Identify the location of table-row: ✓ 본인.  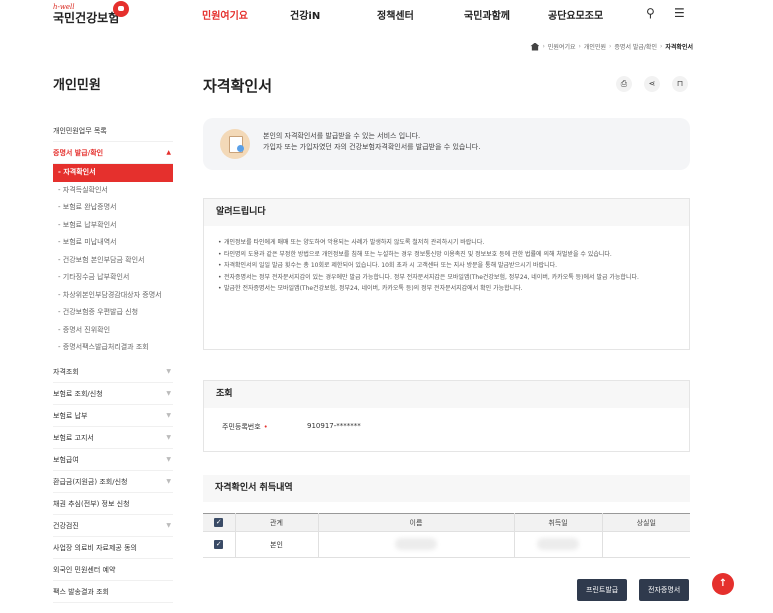
(446, 544).